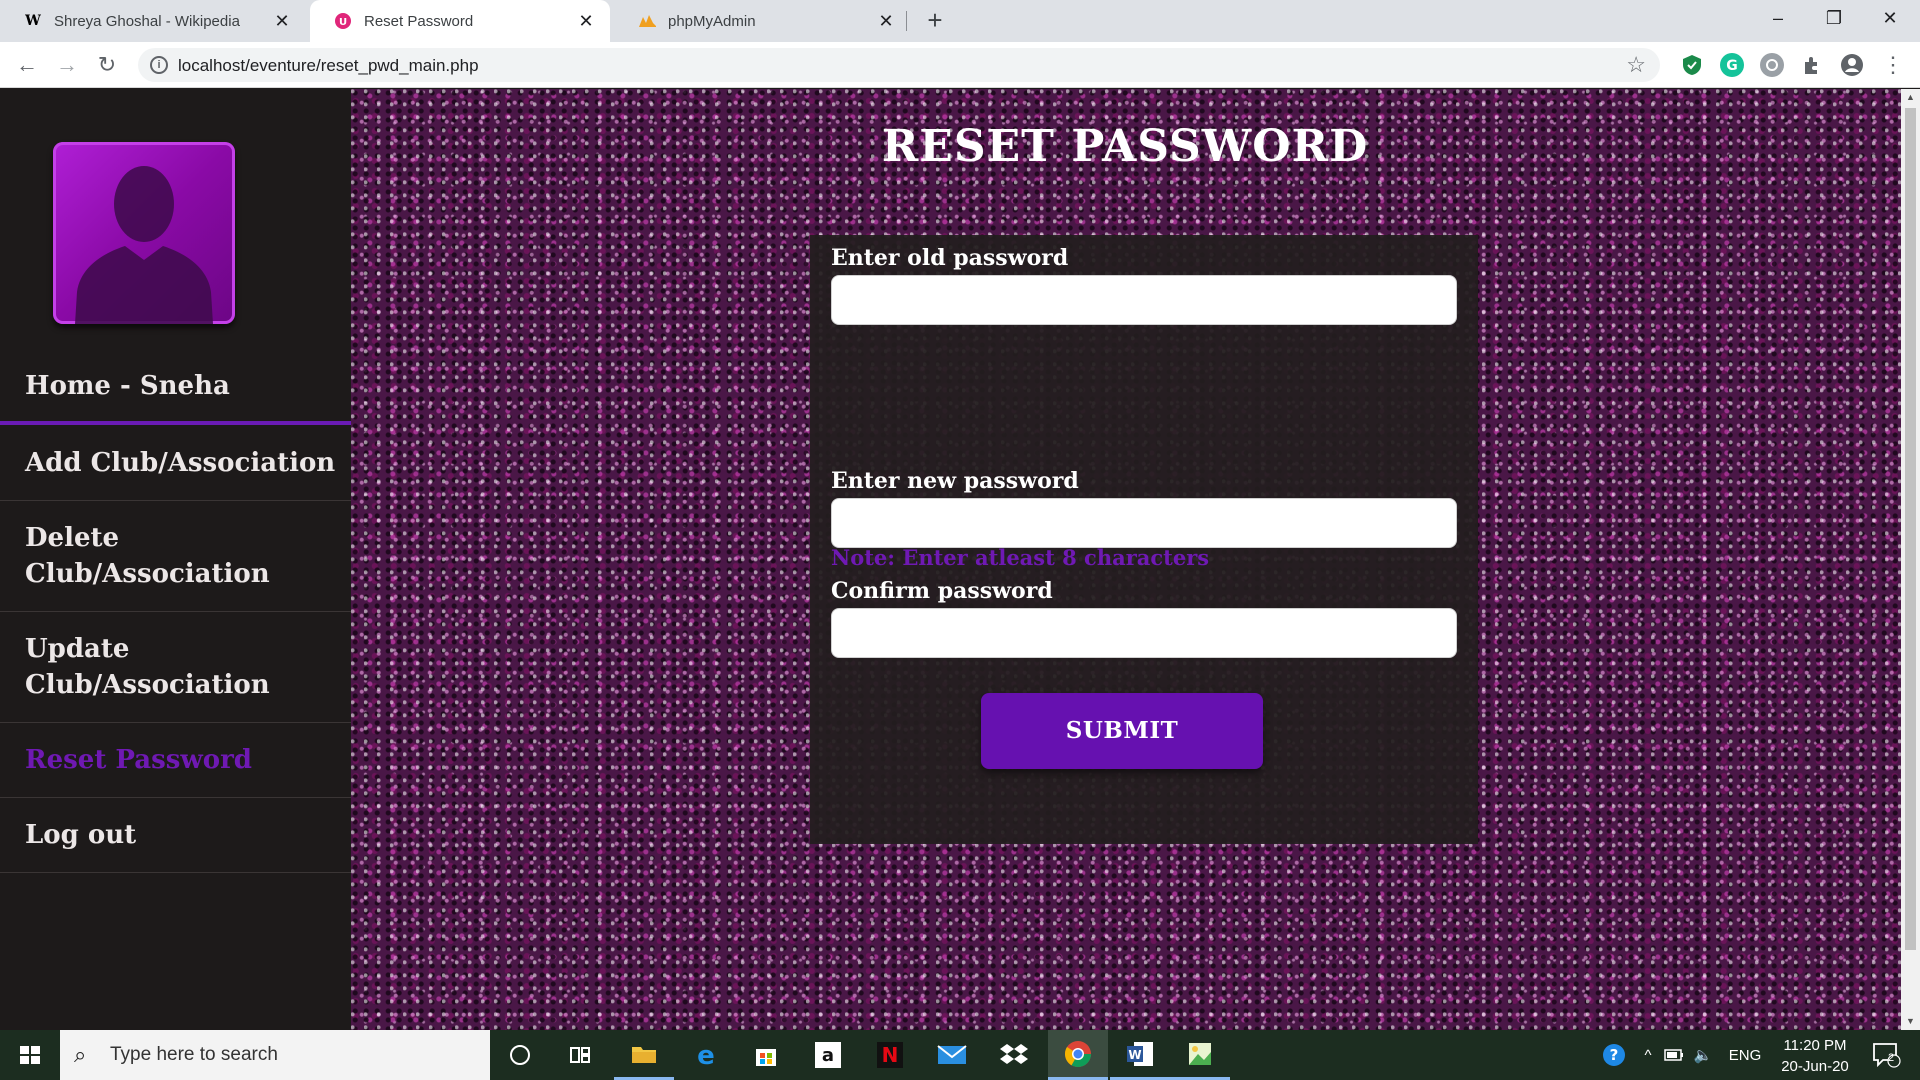  I want to click on edge-browser-icon: e, so click(706, 1055).